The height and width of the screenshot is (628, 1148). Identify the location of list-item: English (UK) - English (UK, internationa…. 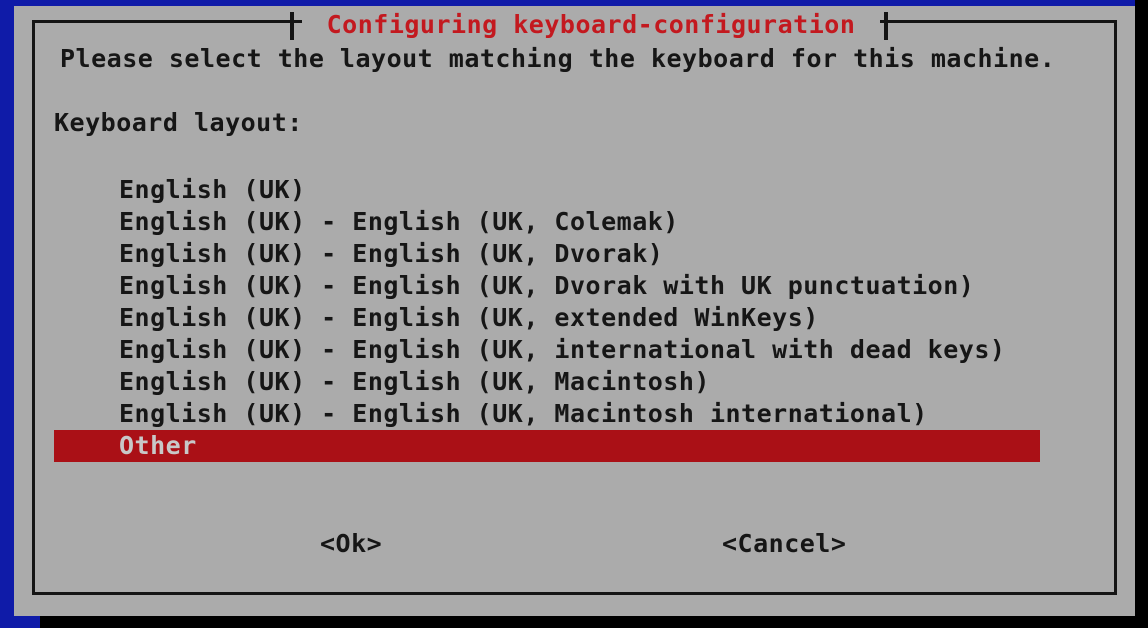
(574, 350).